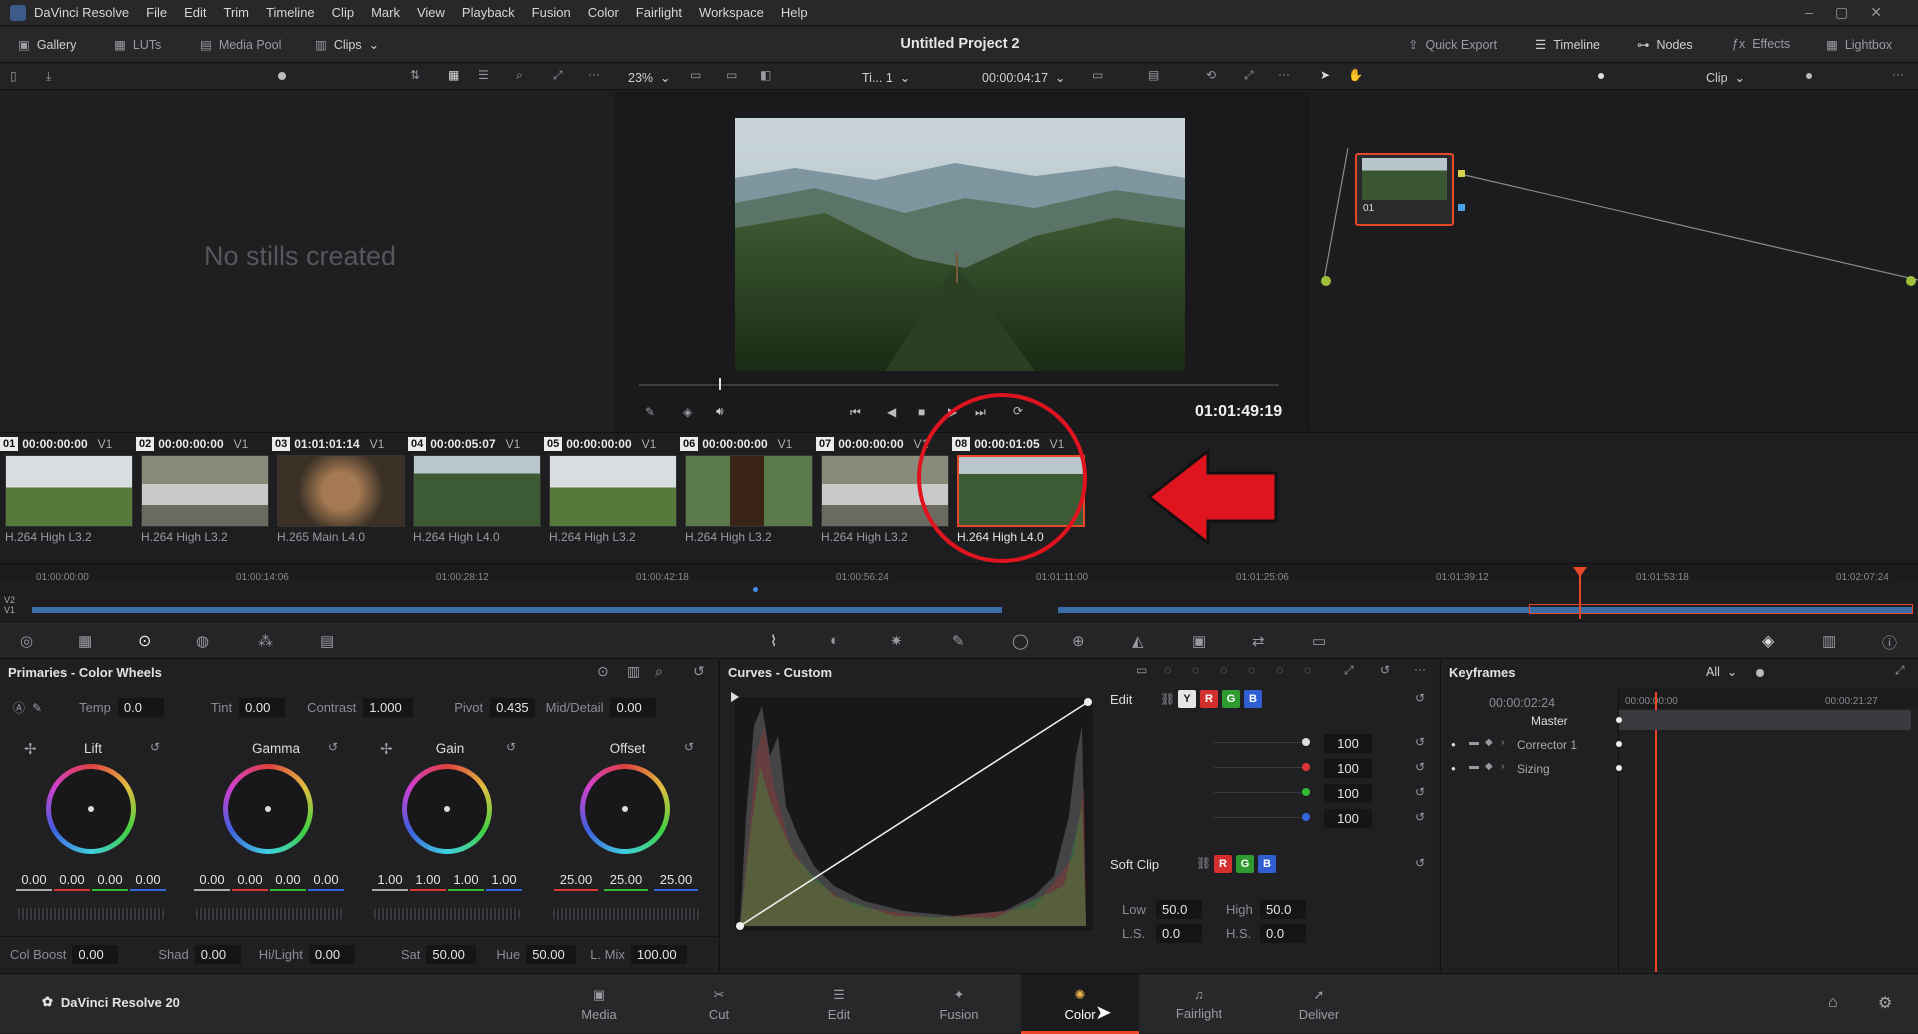 The width and height of the screenshot is (1918, 1034). What do you see at coordinates (137, 45) in the screenshot?
I see `luts-button: ▦ LUTs` at bounding box center [137, 45].